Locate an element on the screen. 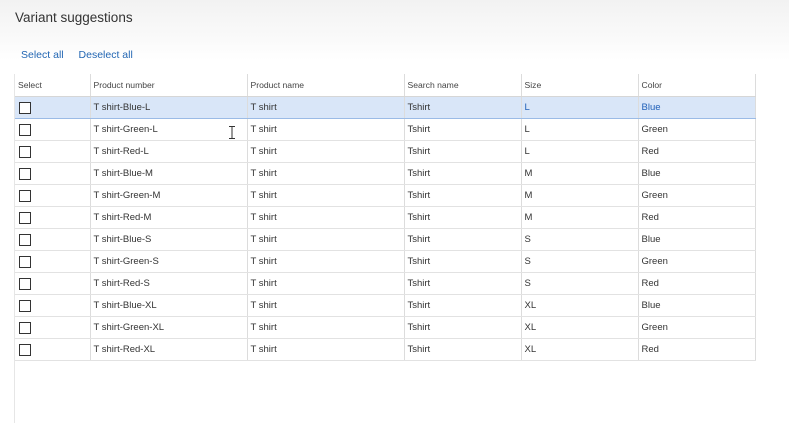  table-row: T shirt-Green-M T shirt Tshirt M Green is located at coordinates (385, 195).